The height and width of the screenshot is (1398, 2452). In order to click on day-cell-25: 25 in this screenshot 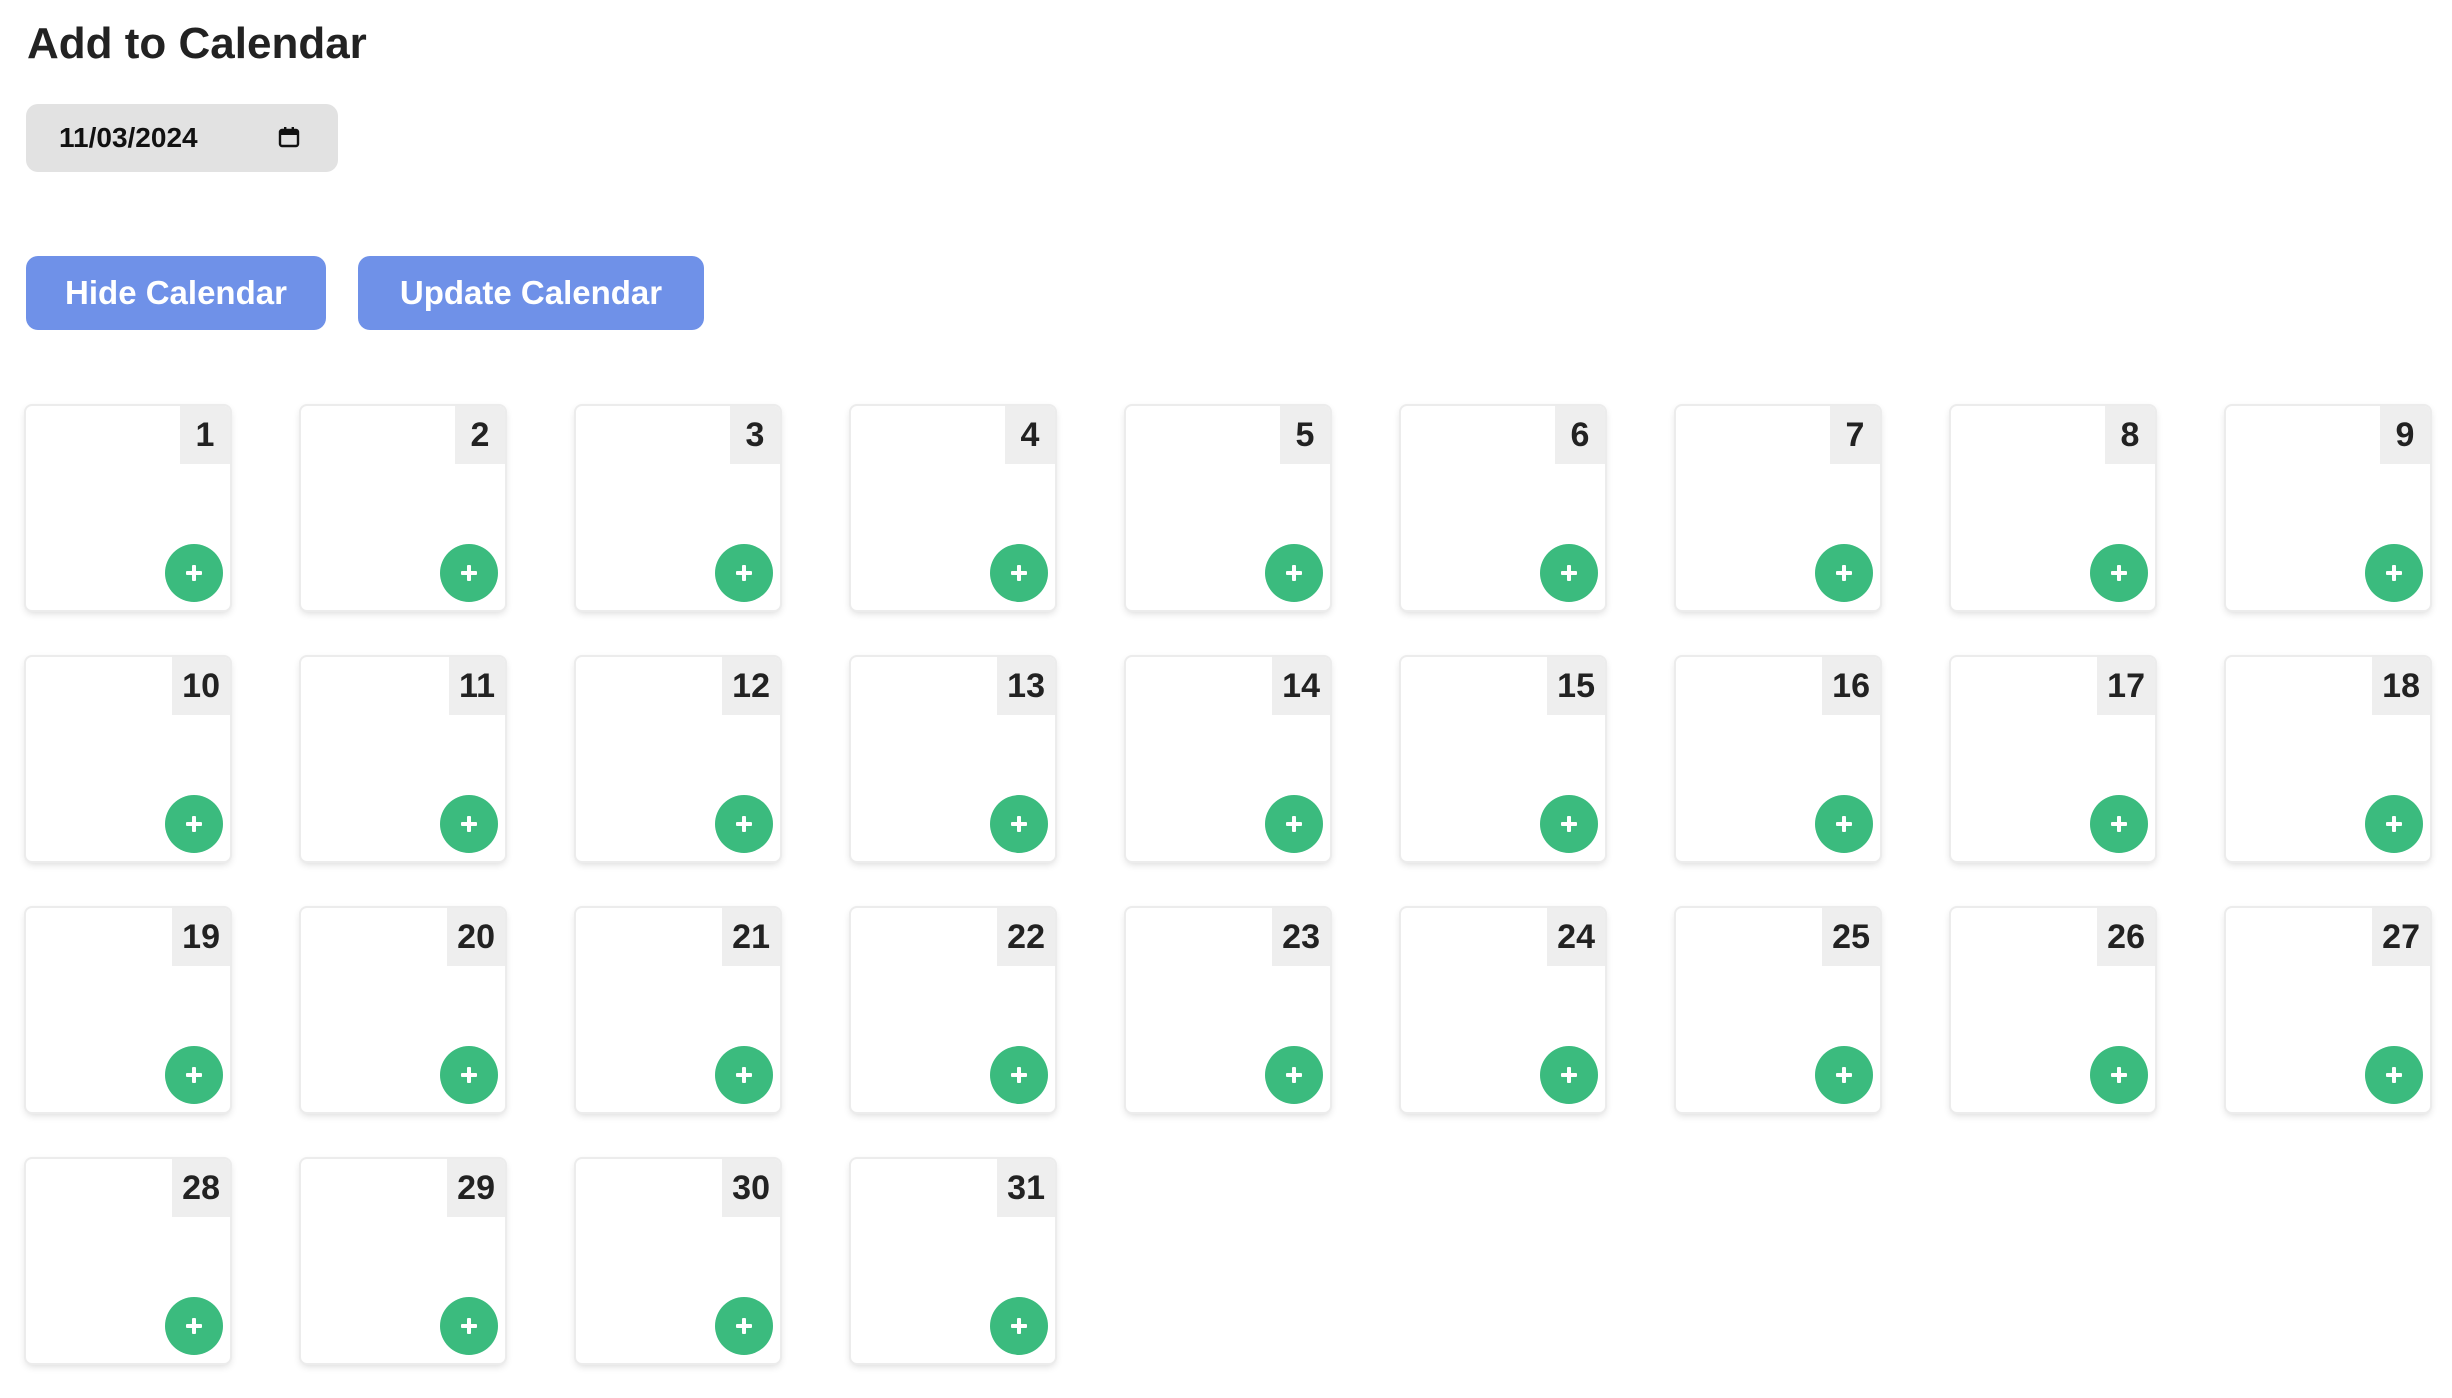, I will do `click(1778, 1010)`.